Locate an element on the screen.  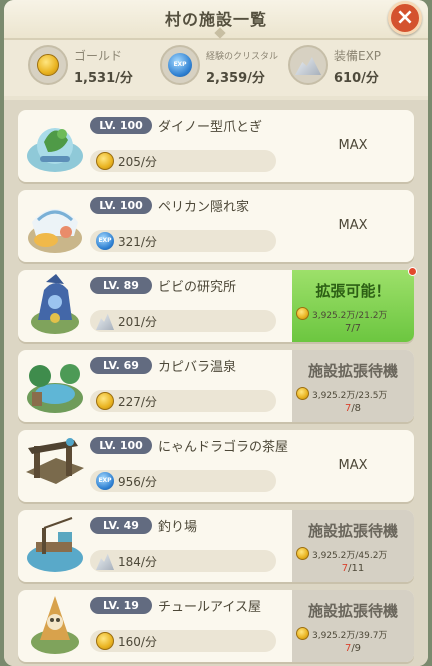
facility-name: 釣り場 is located at coordinates (178, 527).